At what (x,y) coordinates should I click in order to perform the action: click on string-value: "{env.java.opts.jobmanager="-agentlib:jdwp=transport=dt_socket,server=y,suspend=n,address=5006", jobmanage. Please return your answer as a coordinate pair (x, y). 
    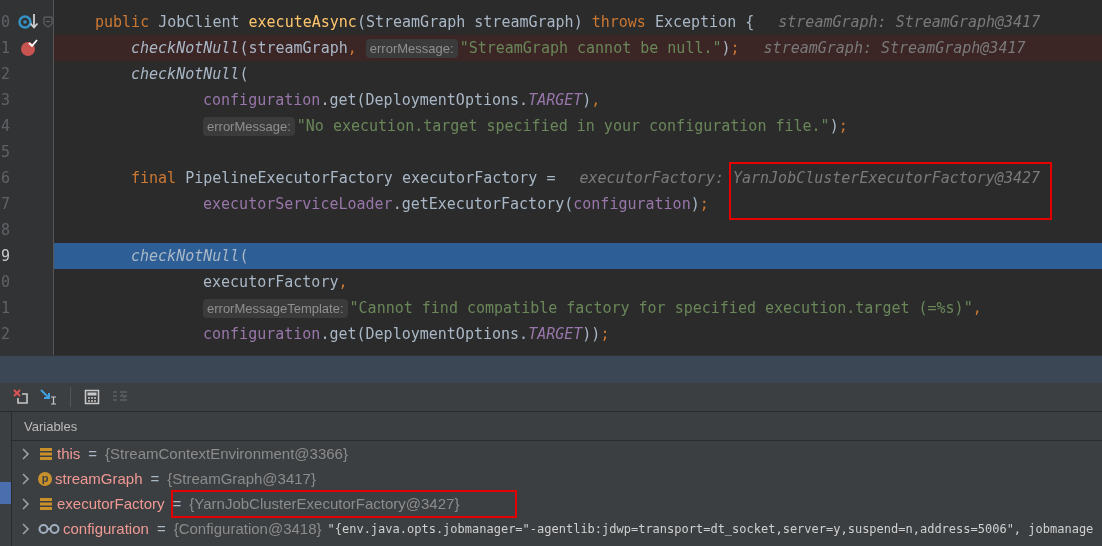
    Looking at the image, I should click on (710, 528).